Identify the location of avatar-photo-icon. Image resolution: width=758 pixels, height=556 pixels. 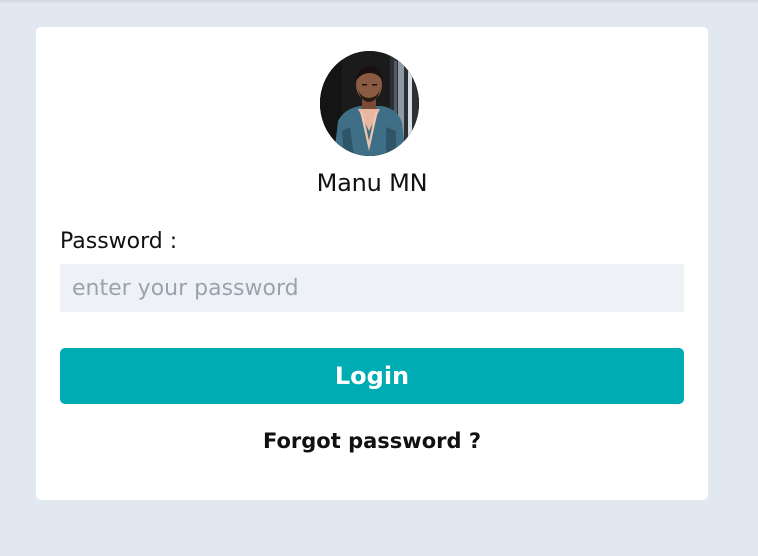
(369, 103).